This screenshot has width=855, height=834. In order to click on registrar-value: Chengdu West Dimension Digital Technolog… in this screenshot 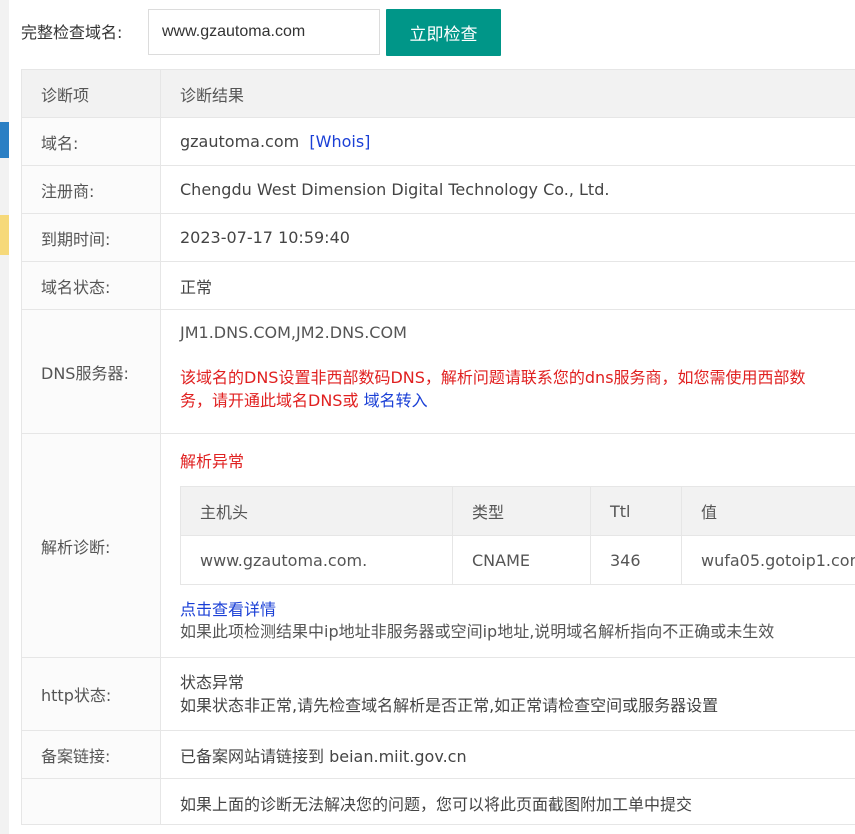, I will do `click(507, 189)`.